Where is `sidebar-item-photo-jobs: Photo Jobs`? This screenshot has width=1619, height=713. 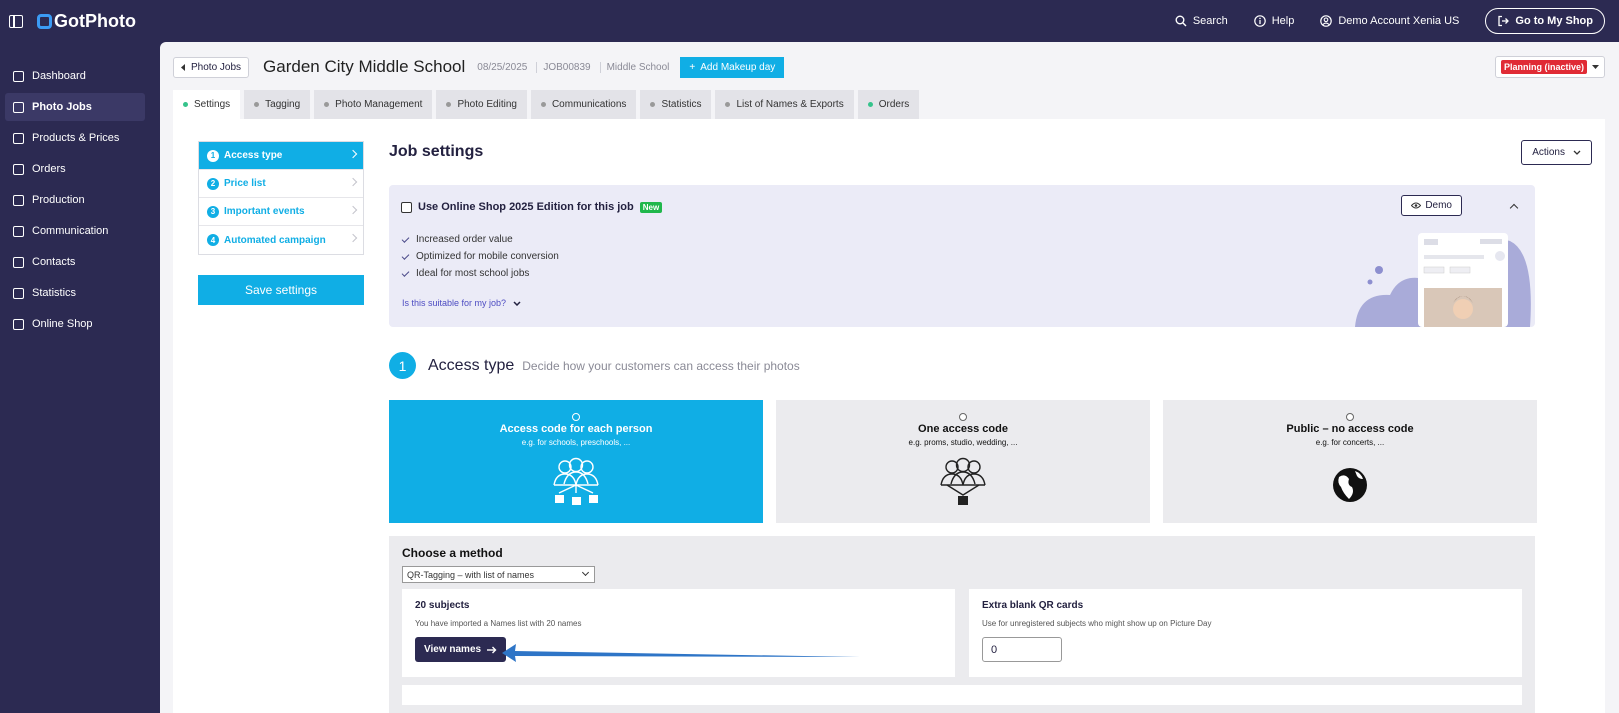
sidebar-item-photo-jobs: Photo Jobs is located at coordinates (75, 107).